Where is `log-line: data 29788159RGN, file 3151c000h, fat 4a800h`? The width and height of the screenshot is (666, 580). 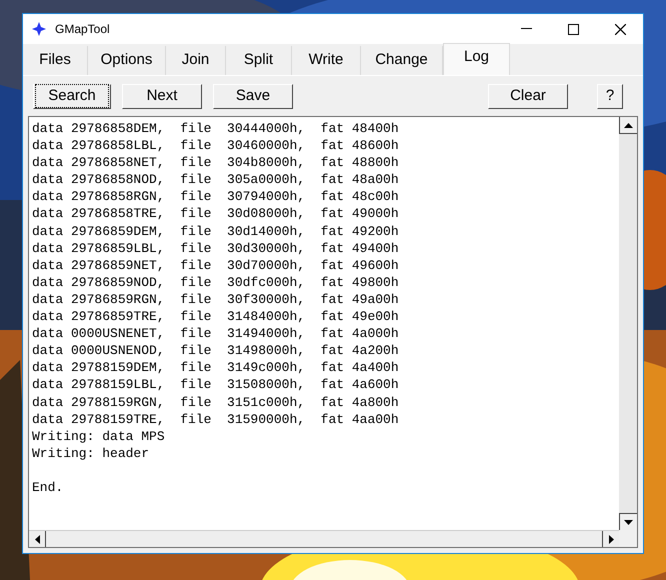
log-line: data 29788159RGN, file 3151c000h, fat 4a800h is located at coordinates (215, 402).